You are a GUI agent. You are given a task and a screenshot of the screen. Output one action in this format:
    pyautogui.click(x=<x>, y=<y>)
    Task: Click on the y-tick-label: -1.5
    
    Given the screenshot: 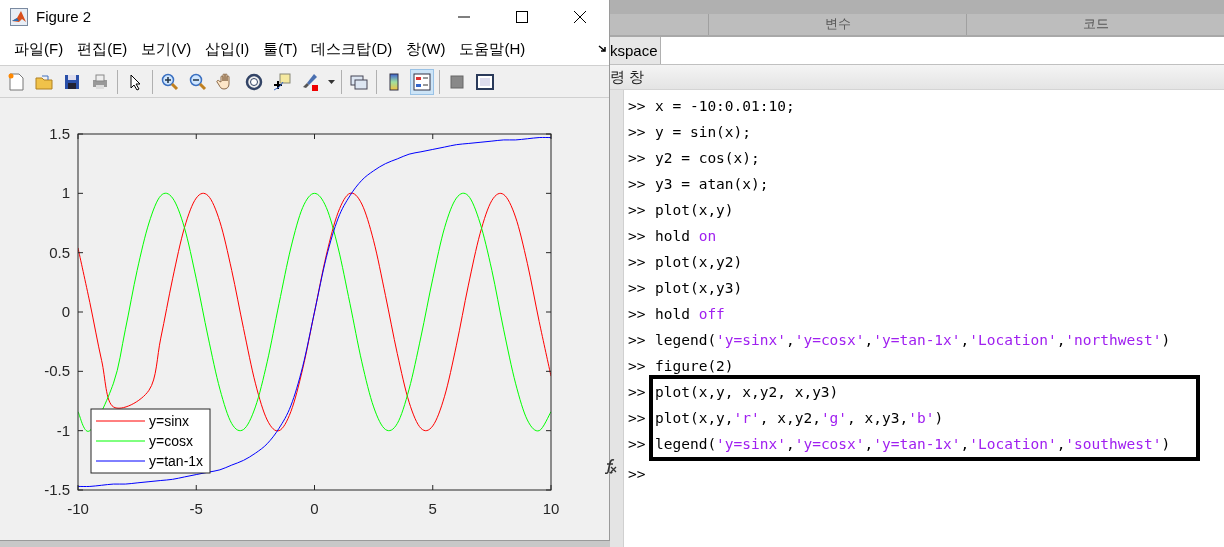 What is the action you would take?
    pyautogui.click(x=57, y=489)
    